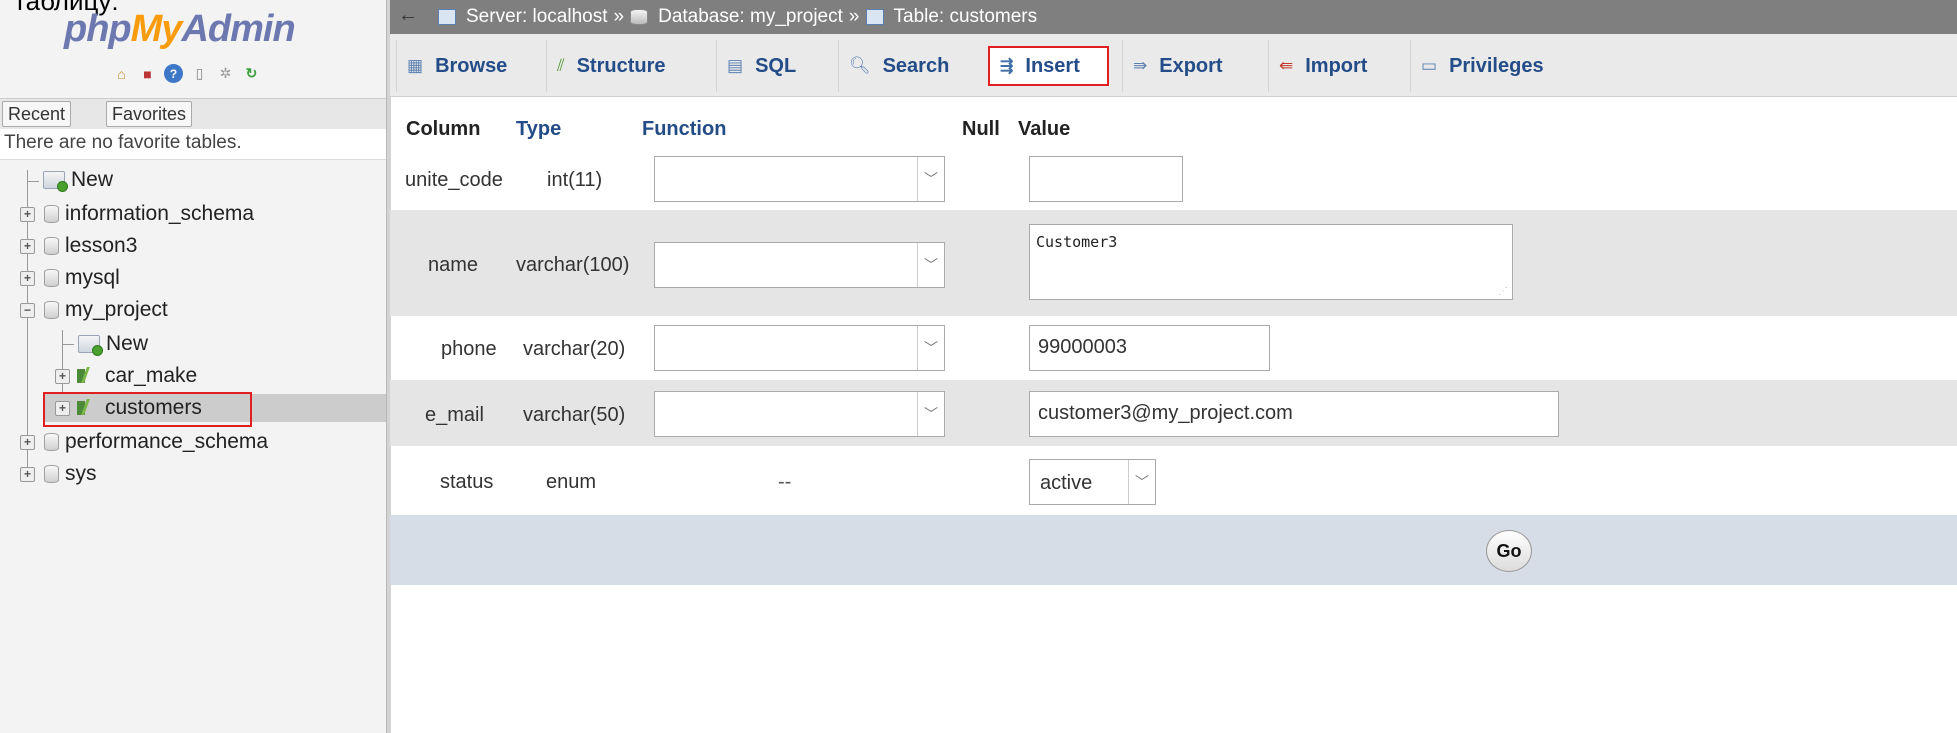 The height and width of the screenshot is (733, 1957). What do you see at coordinates (160, 213) in the screenshot?
I see `tree-item-label: information_schema` at bounding box center [160, 213].